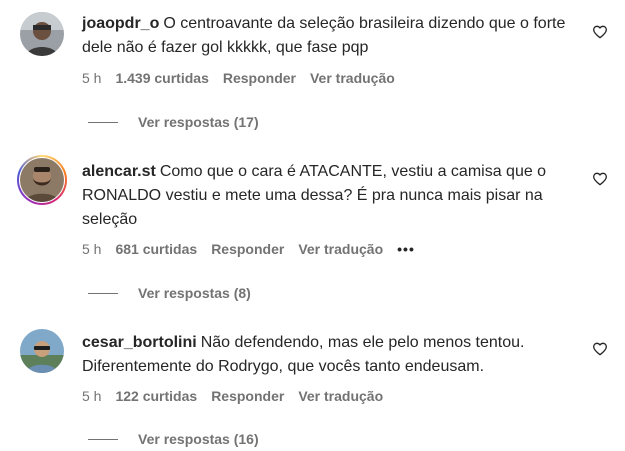 Image resolution: width=625 pixels, height=451 pixels. I want to click on view-replies-label: Ver respostas (16), so click(198, 439).